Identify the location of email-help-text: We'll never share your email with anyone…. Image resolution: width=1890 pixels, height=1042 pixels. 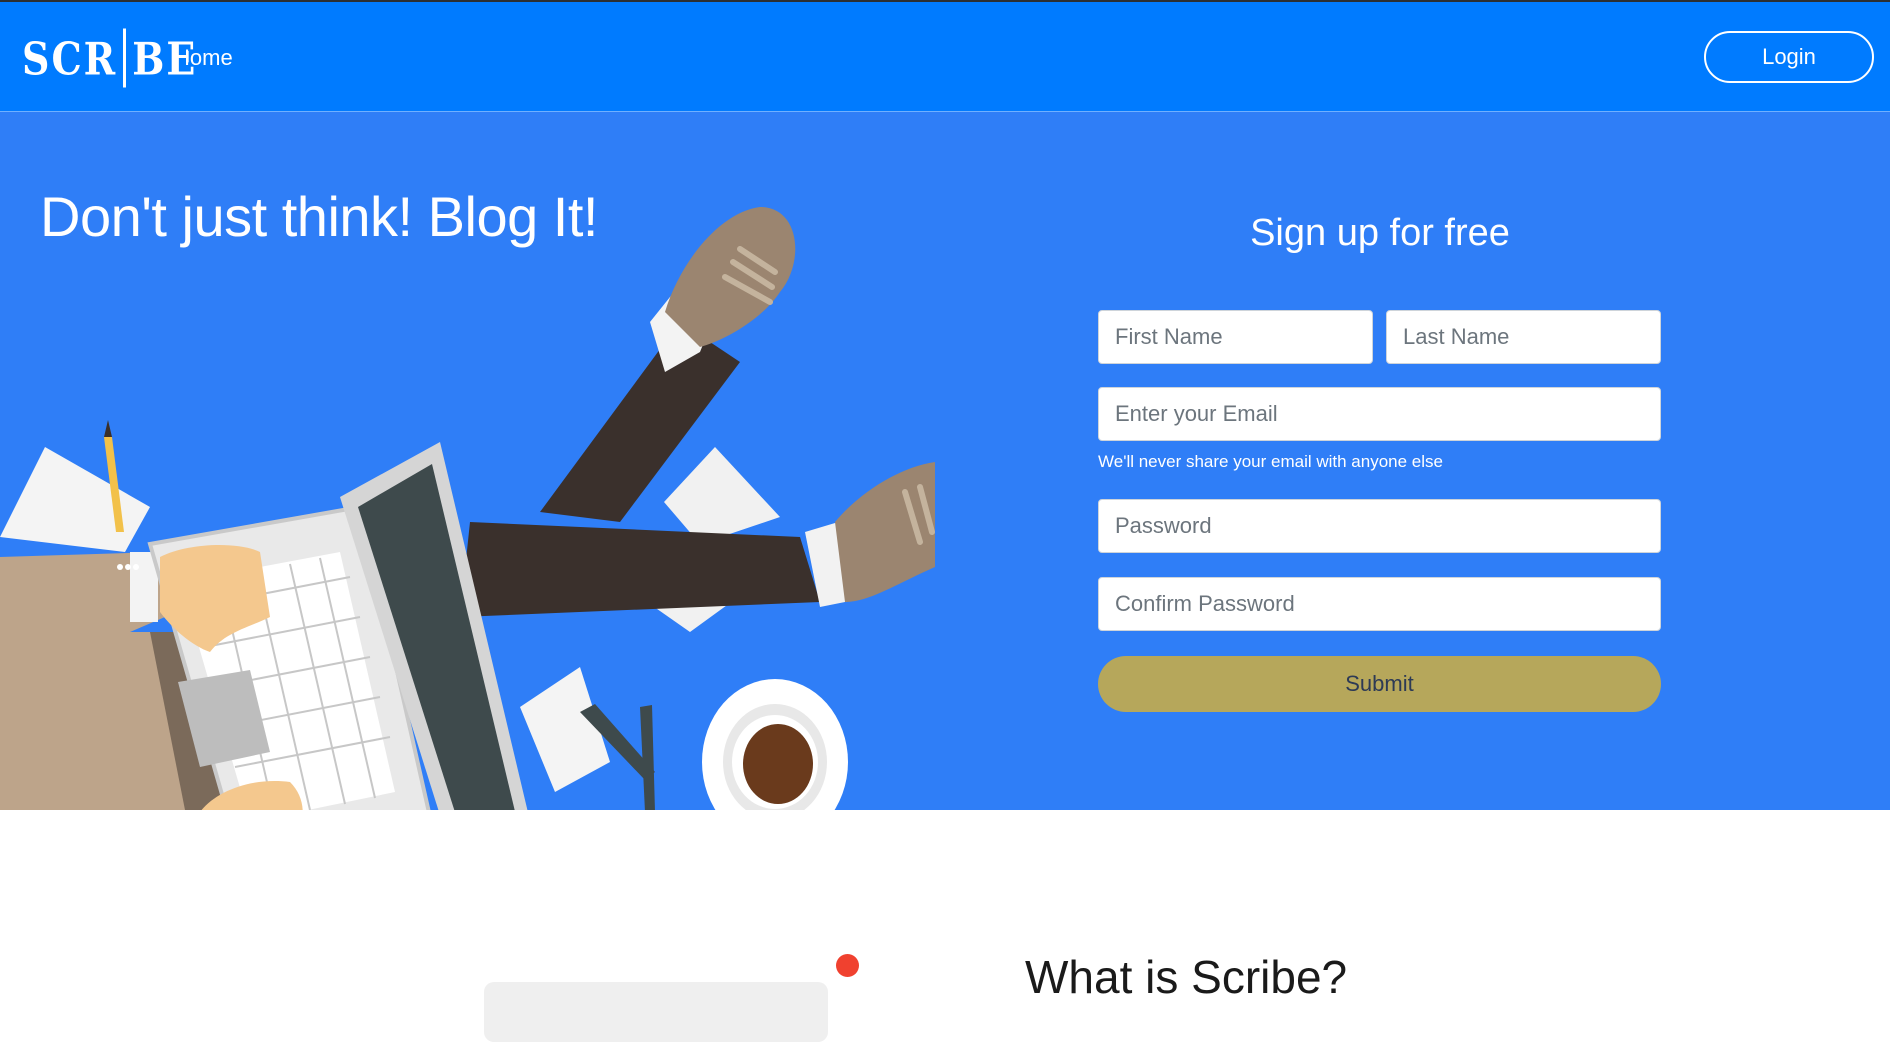
(1270, 461).